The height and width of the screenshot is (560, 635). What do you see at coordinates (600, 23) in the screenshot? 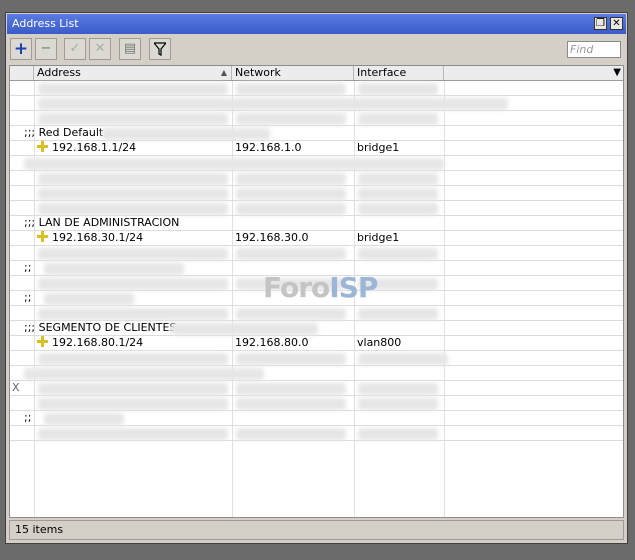
I see `restore-button: ❐` at bounding box center [600, 23].